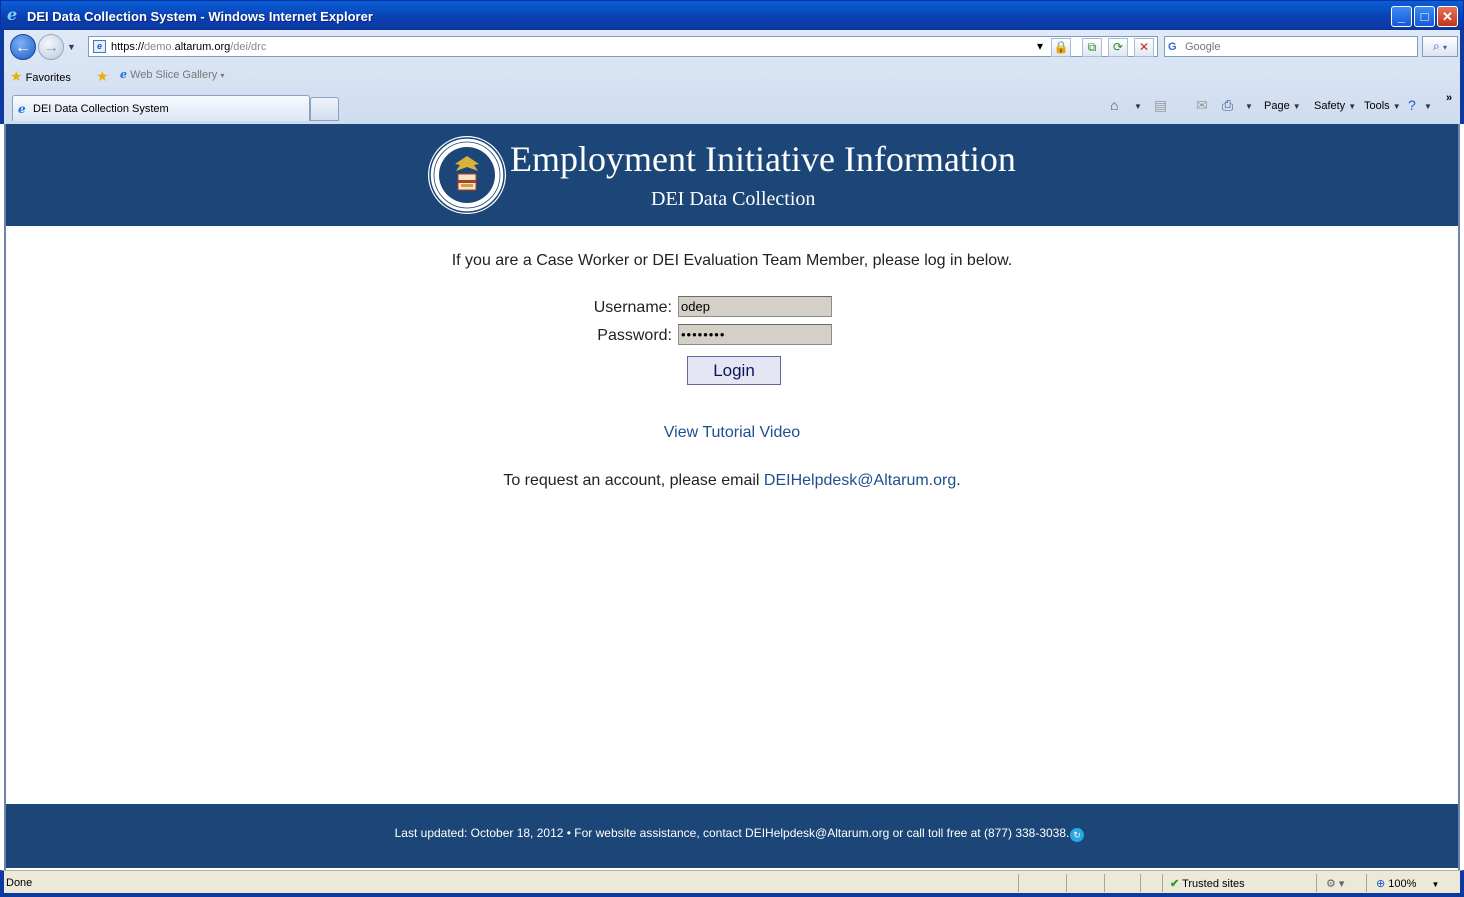  What do you see at coordinates (1202, 105) in the screenshot?
I see `mail-icon: ✉` at bounding box center [1202, 105].